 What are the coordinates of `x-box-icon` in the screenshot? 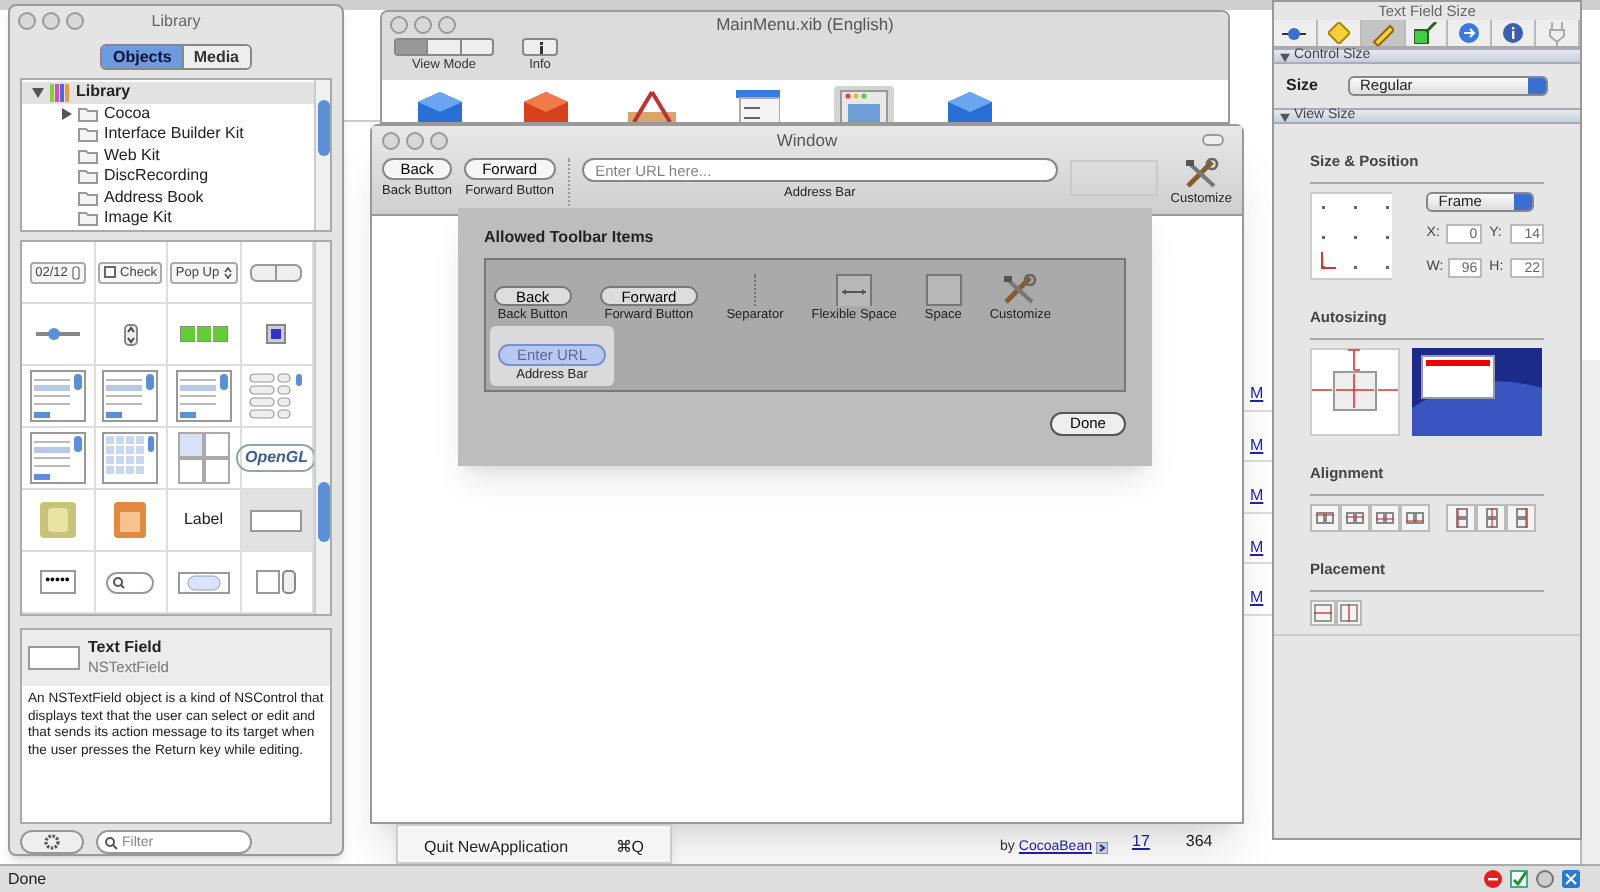 It's located at (1571, 879).